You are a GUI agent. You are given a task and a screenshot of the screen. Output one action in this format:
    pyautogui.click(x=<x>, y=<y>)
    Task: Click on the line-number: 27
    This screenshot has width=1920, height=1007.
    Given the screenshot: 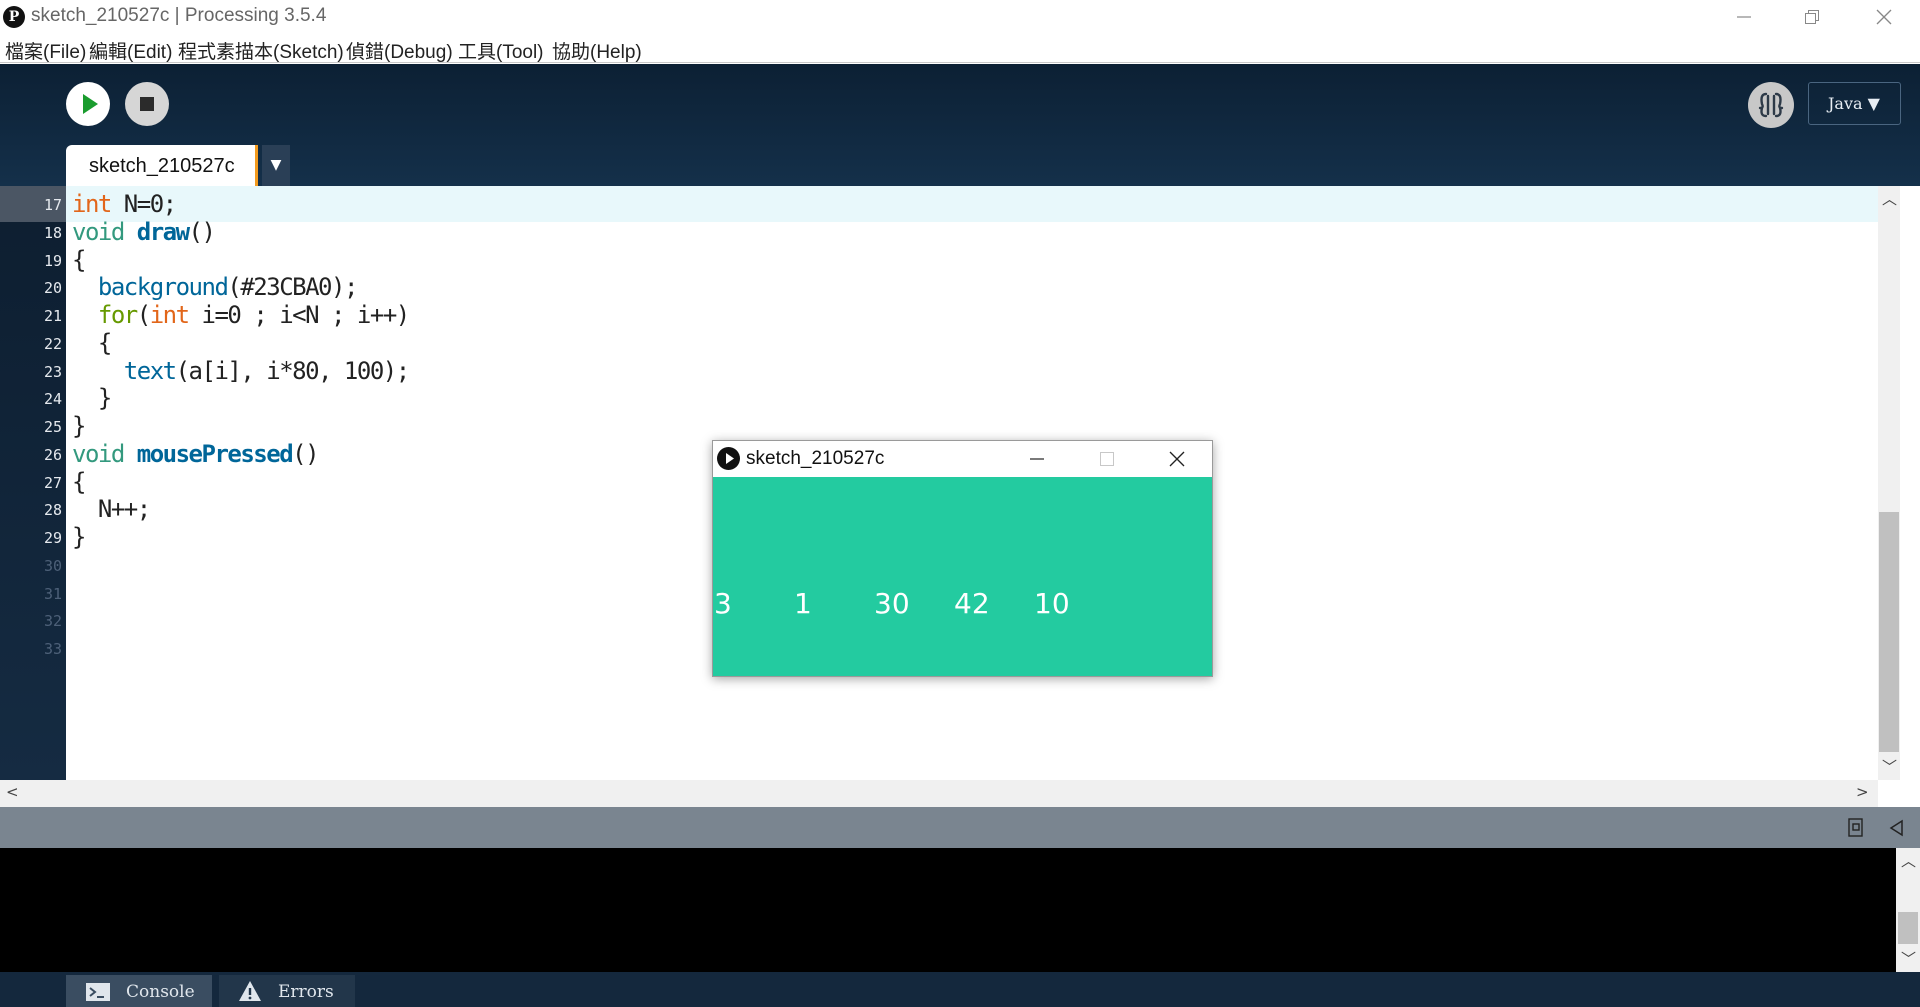 What is the action you would take?
    pyautogui.click(x=52, y=483)
    